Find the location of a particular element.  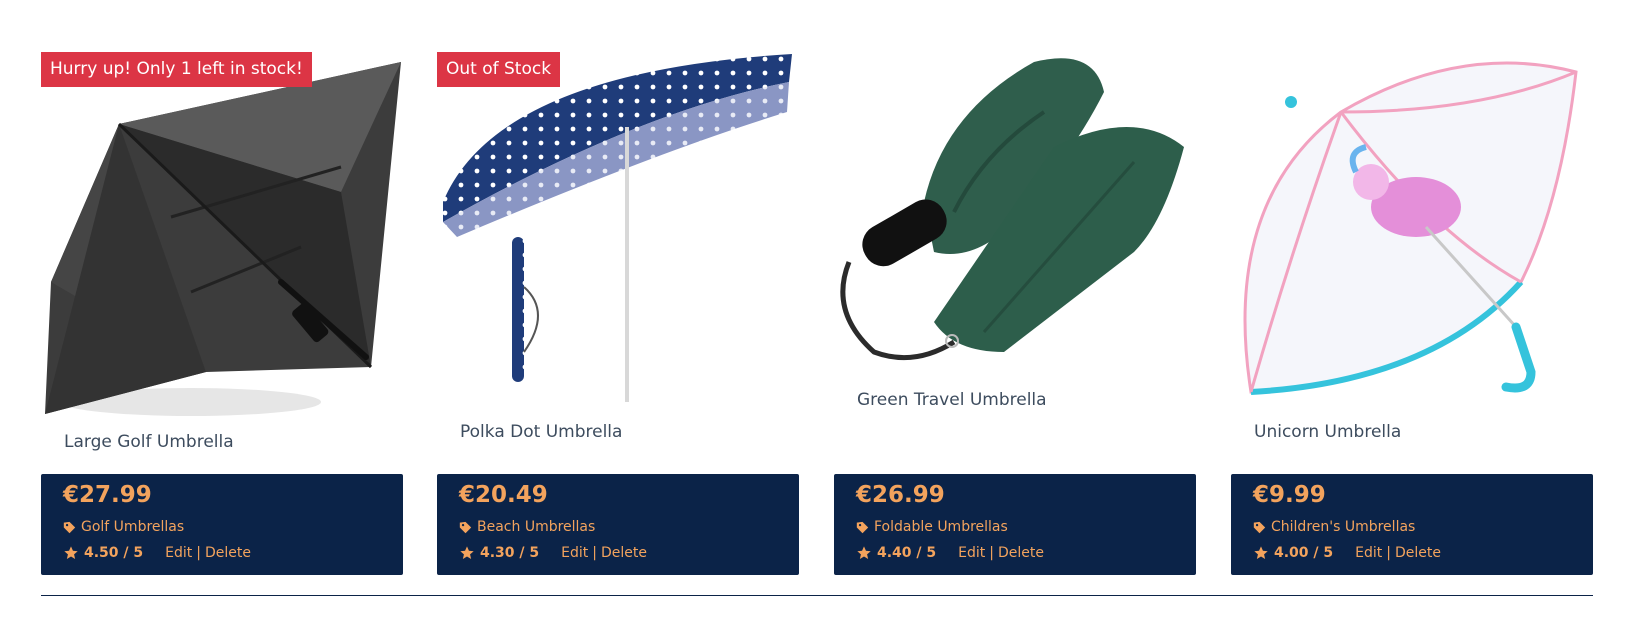

product-image-polka-dot-umbrella is located at coordinates (618, 238).